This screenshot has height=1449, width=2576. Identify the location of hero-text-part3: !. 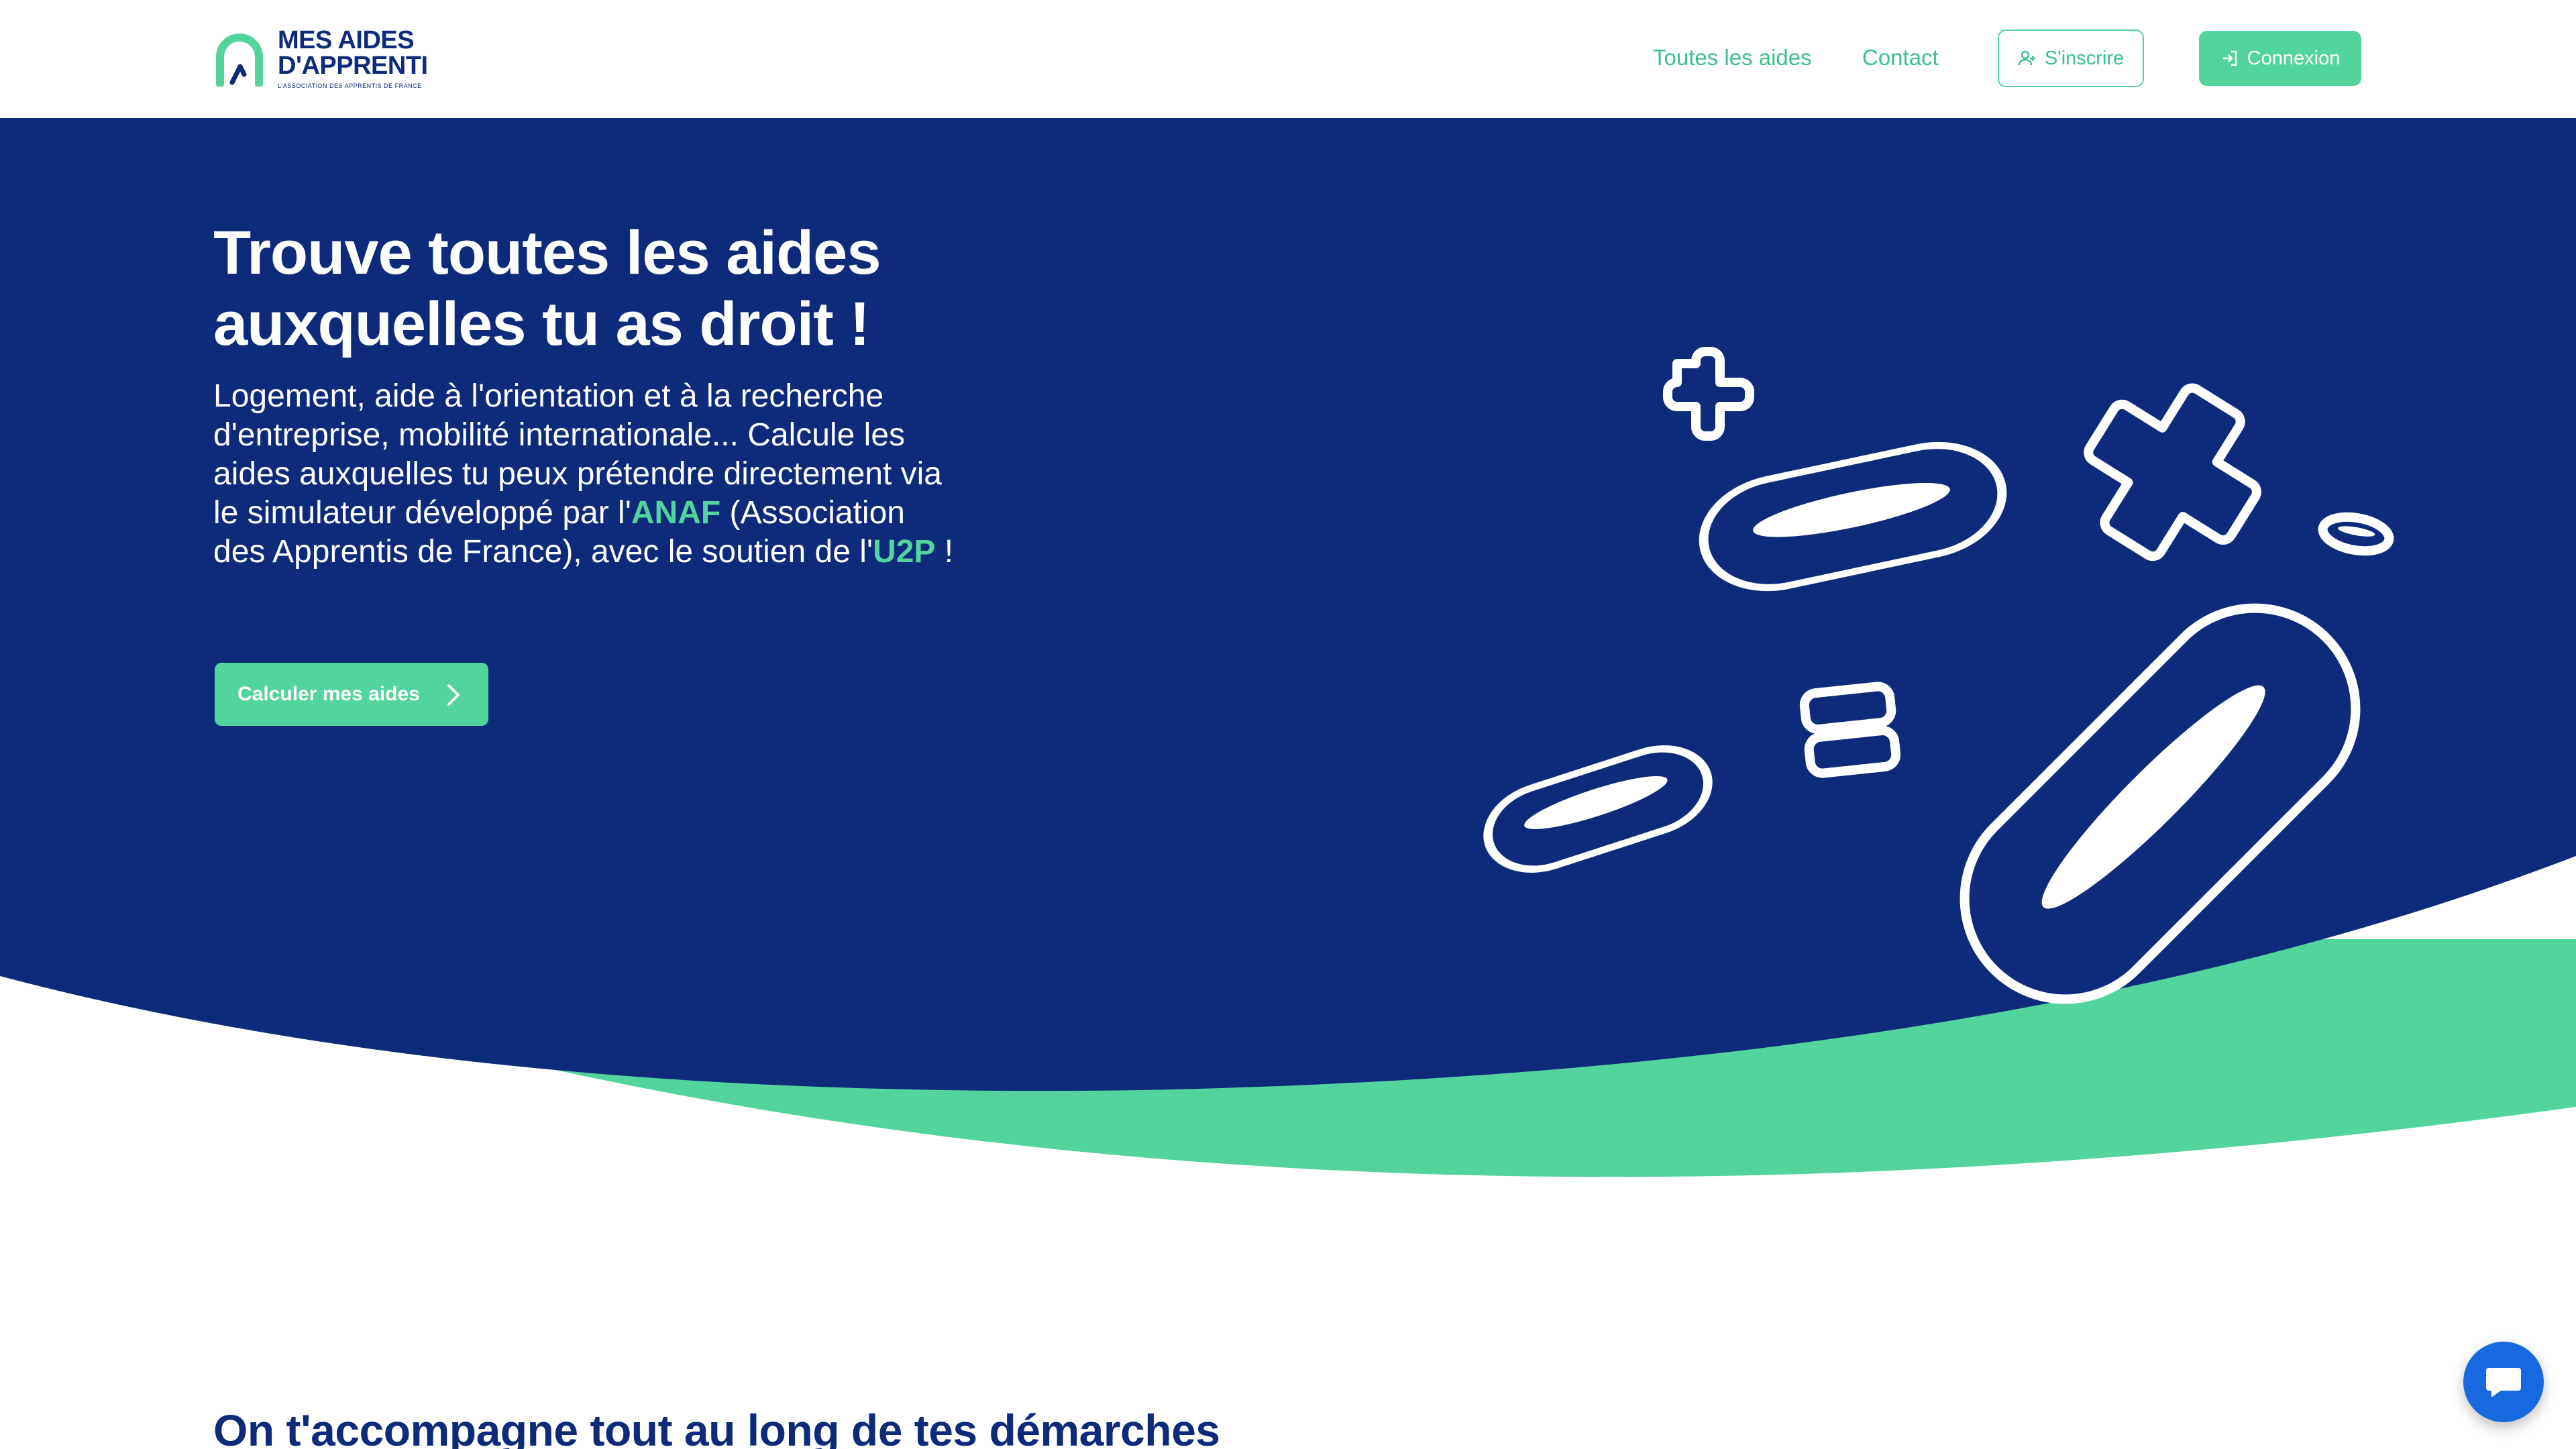
(944, 552).